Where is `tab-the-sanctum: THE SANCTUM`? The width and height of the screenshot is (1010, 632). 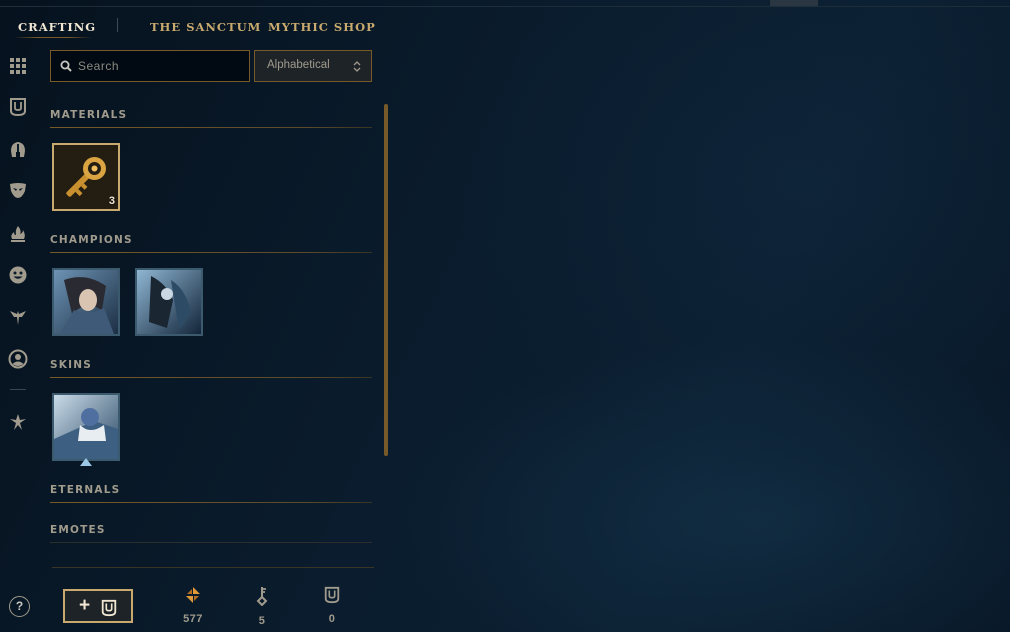 tab-the-sanctum: THE SANCTUM is located at coordinates (205, 27).